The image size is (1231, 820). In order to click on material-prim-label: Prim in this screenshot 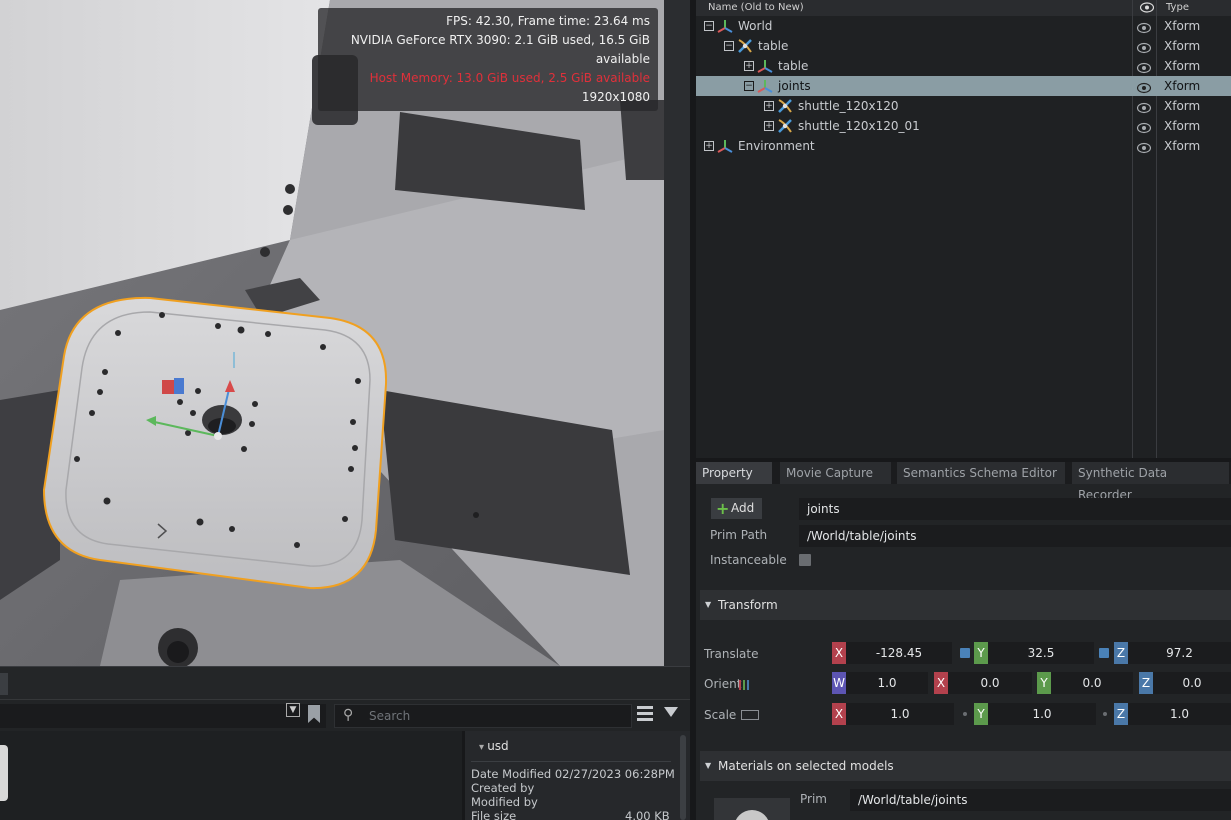, I will do `click(813, 799)`.